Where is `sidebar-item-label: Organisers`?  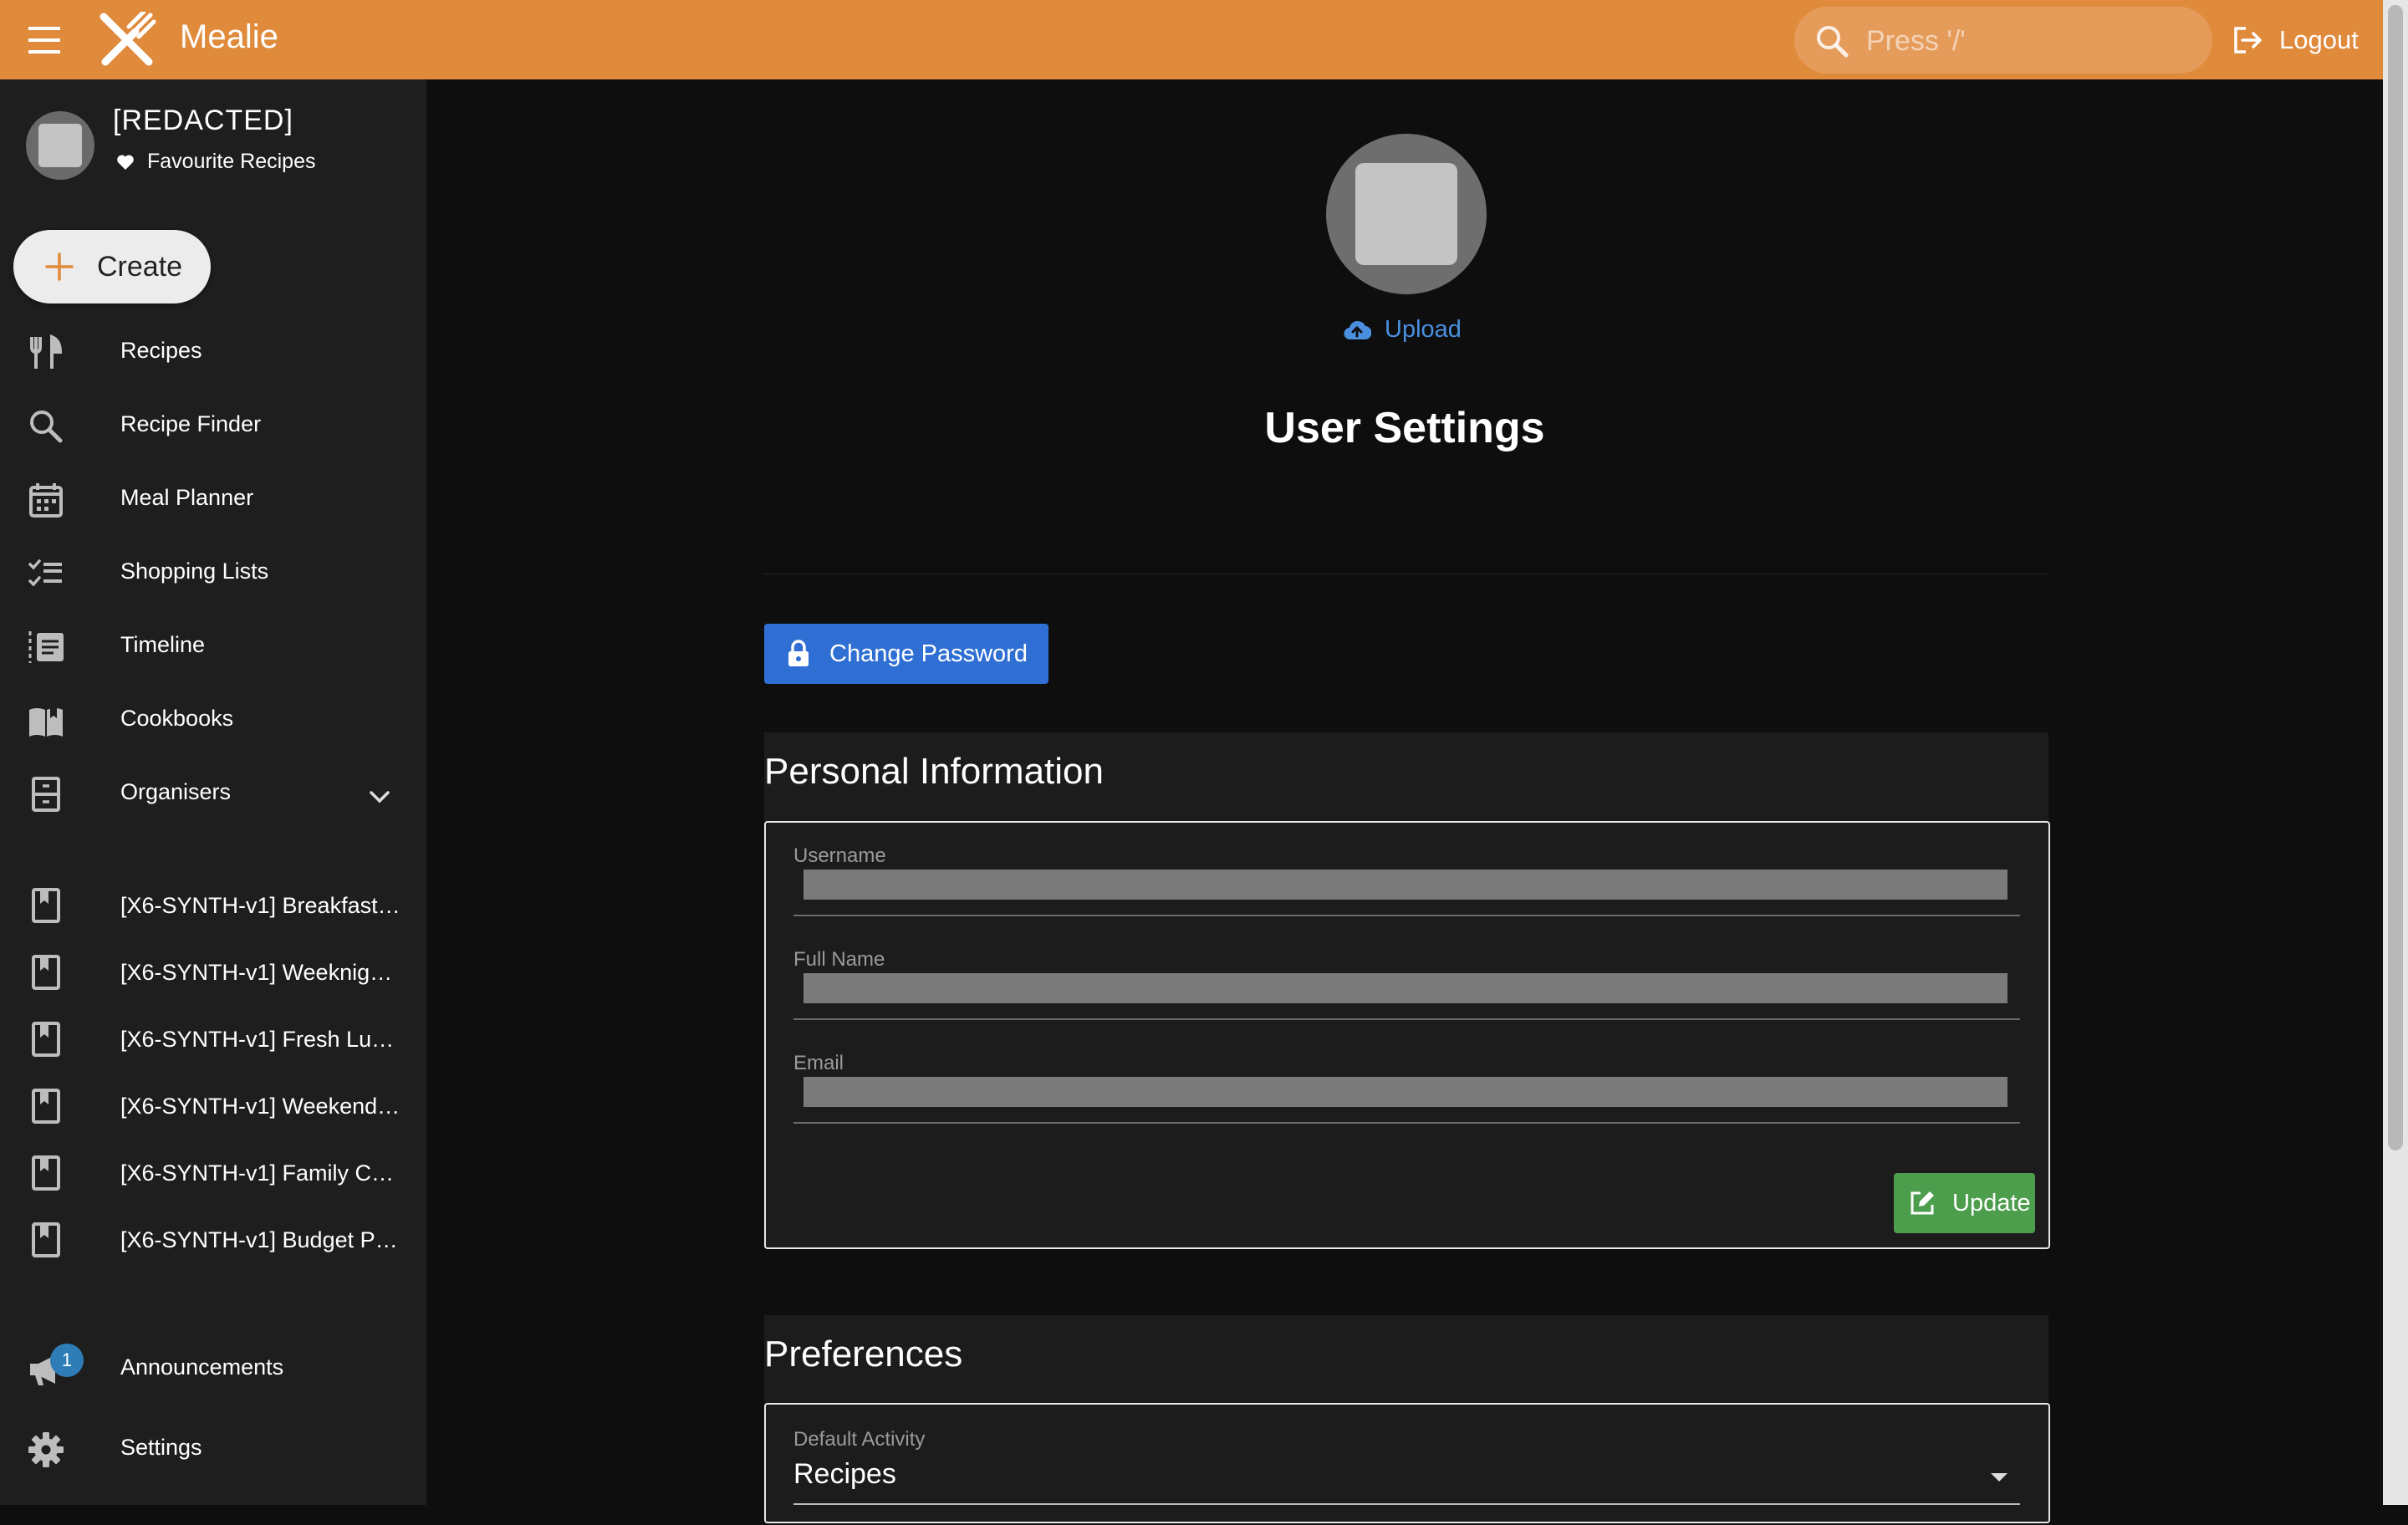 sidebar-item-label: Organisers is located at coordinates (176, 791).